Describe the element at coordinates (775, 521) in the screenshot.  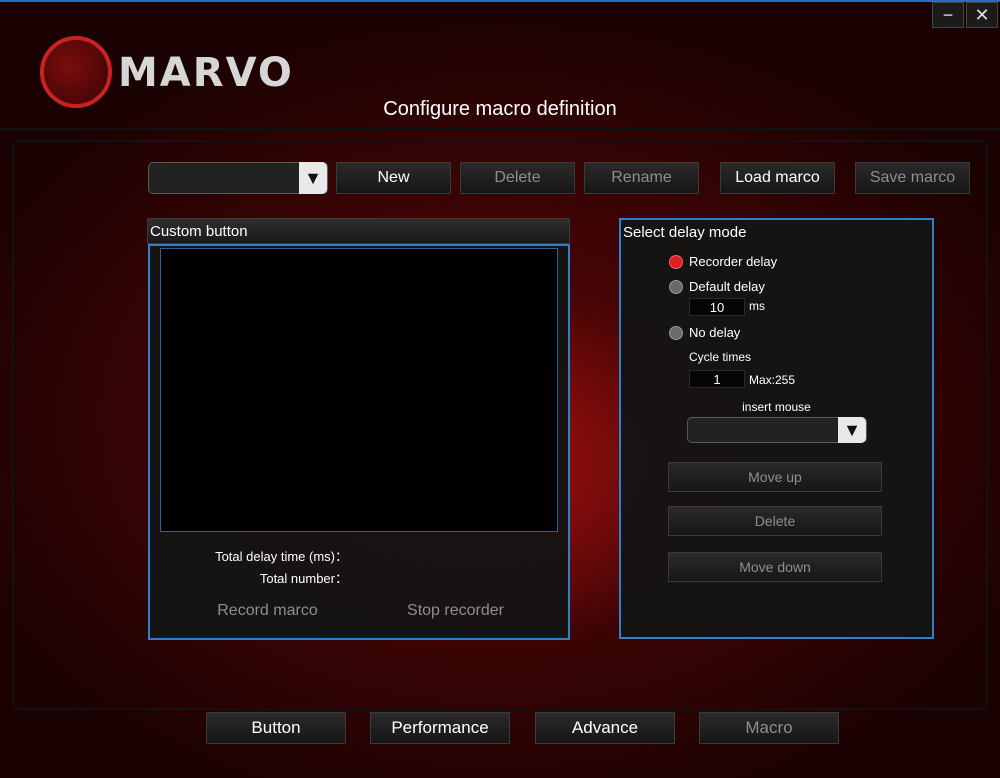
I see `delete-event-button: Delete` at that location.